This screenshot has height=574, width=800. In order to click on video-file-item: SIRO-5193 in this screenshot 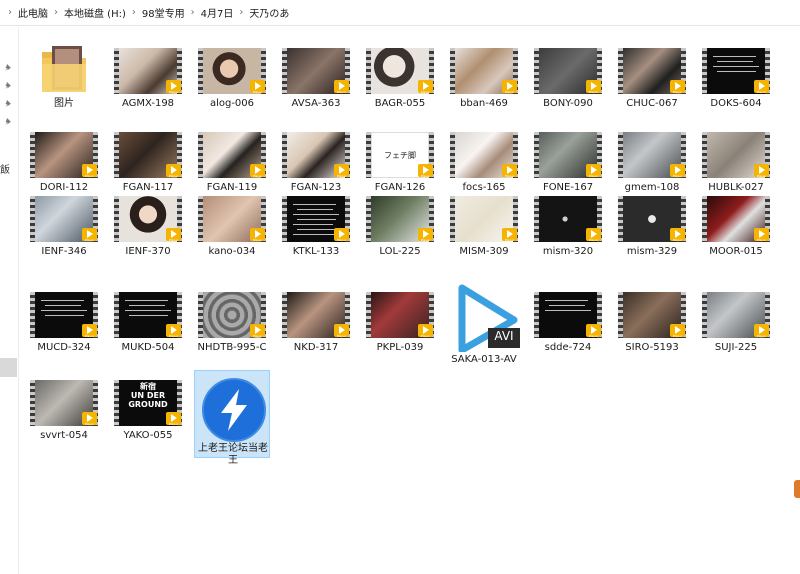, I will do `click(652, 326)`.